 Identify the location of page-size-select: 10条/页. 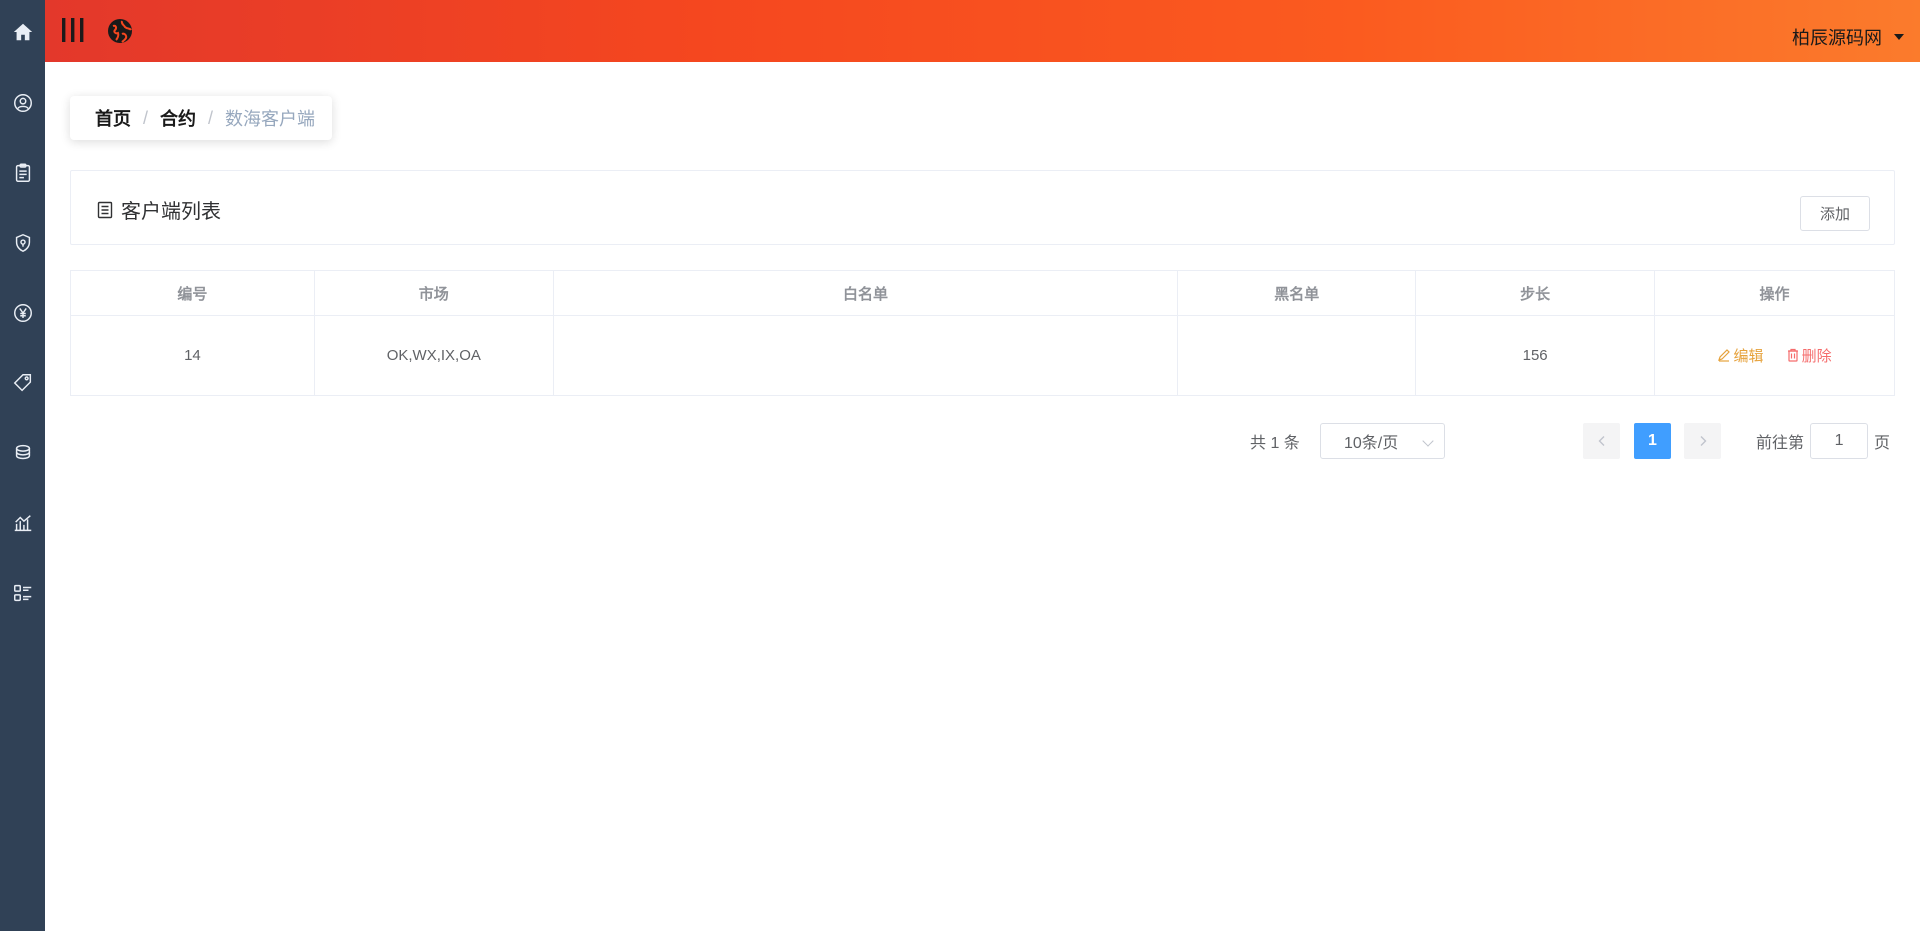
(1382, 441).